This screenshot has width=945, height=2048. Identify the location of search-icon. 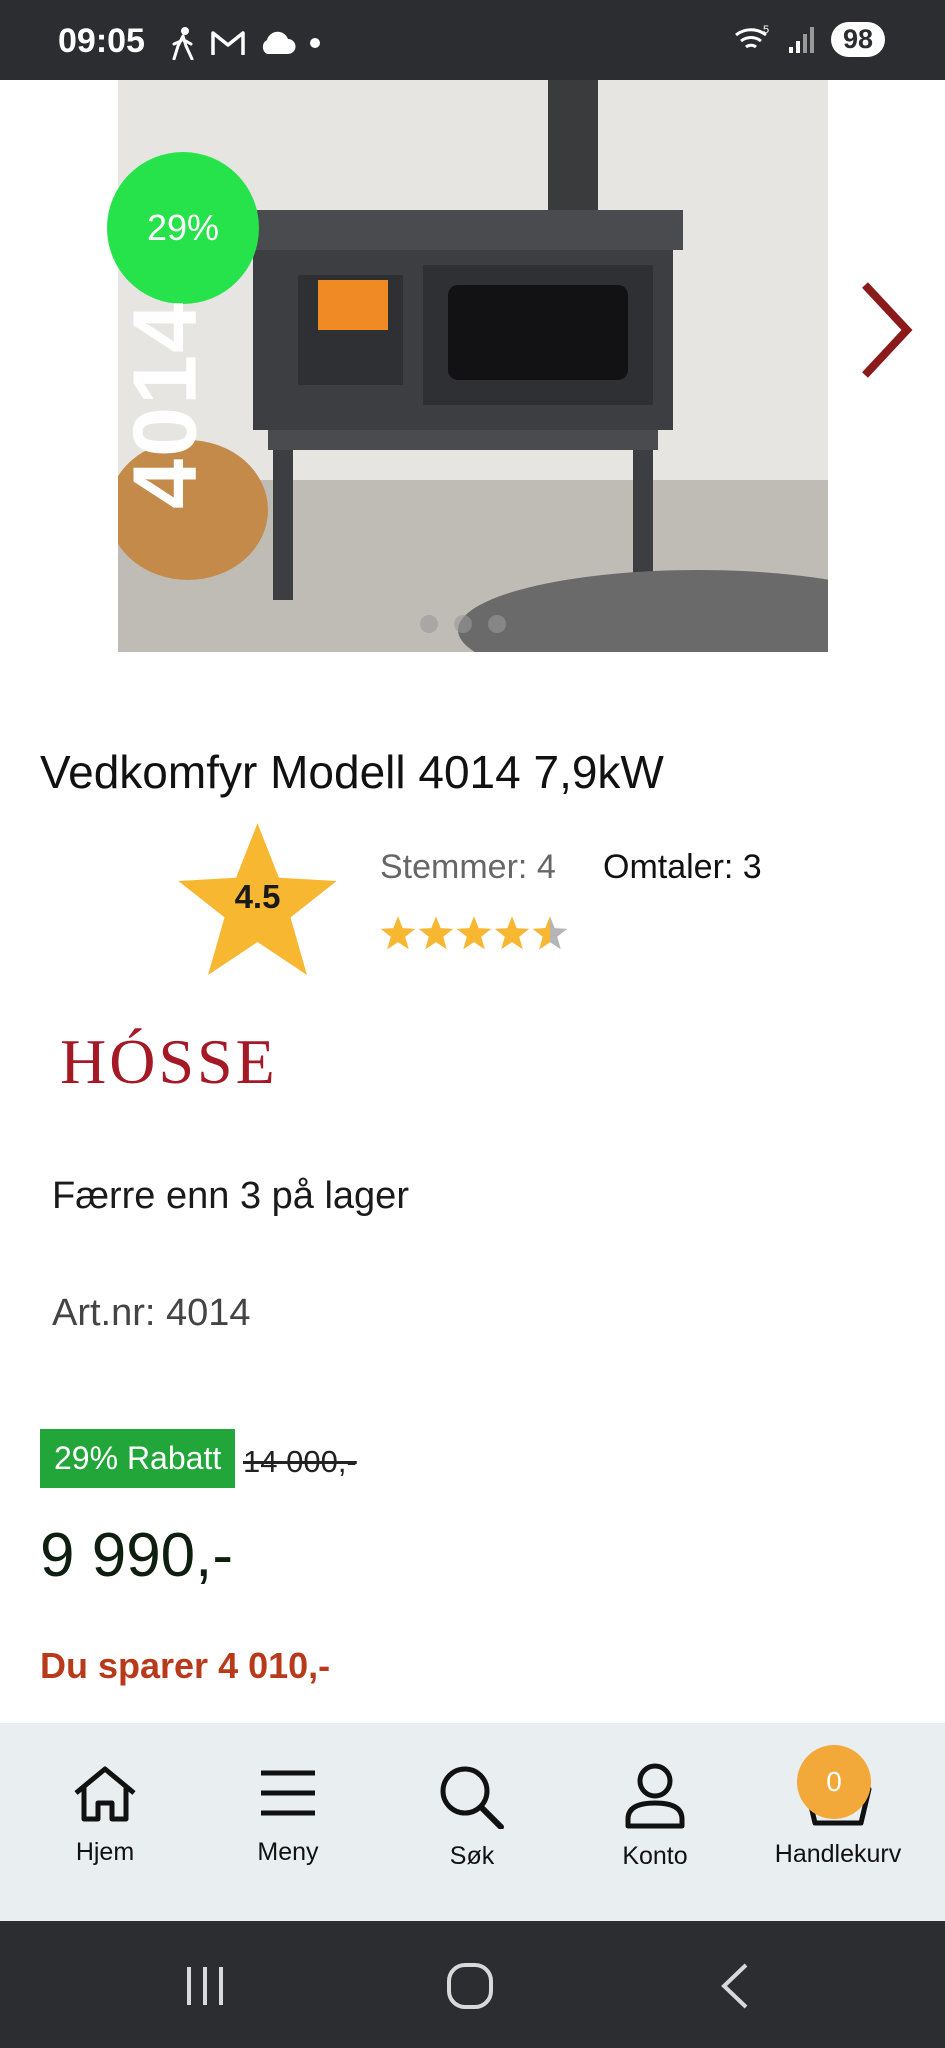
(472, 1798).